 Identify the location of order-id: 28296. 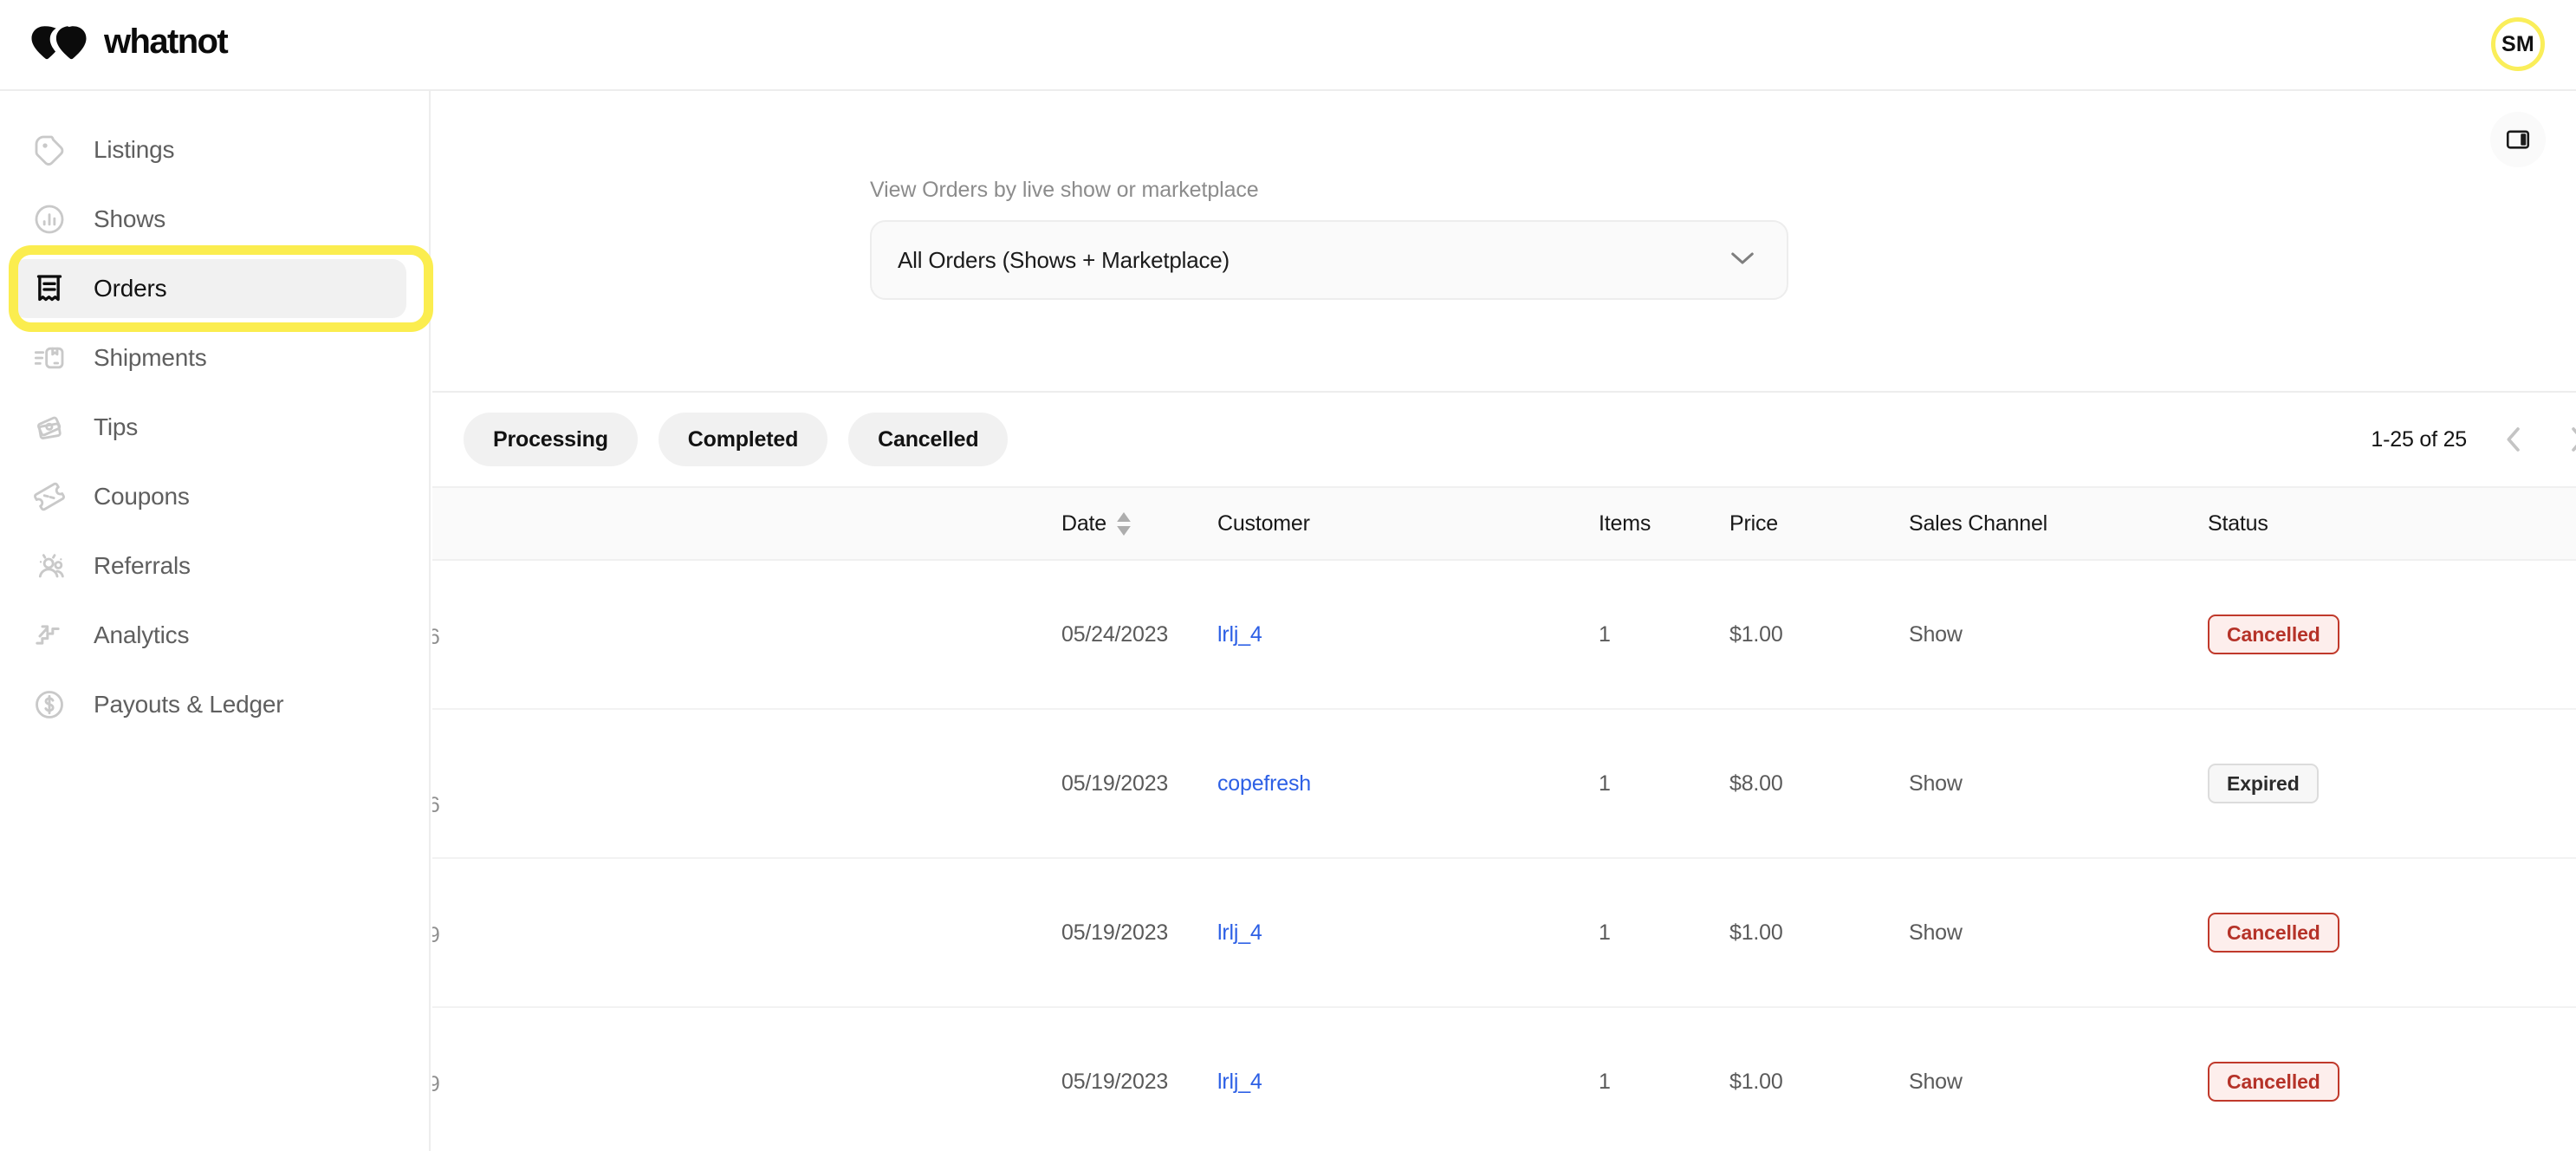
(436, 805).